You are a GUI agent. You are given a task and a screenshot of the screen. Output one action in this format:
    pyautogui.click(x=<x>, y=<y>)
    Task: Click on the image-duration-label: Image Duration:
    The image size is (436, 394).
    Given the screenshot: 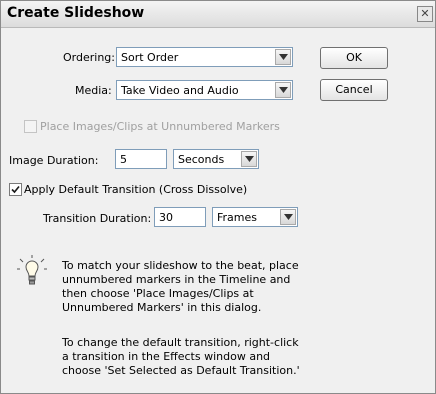 What is the action you would take?
    pyautogui.click(x=54, y=160)
    